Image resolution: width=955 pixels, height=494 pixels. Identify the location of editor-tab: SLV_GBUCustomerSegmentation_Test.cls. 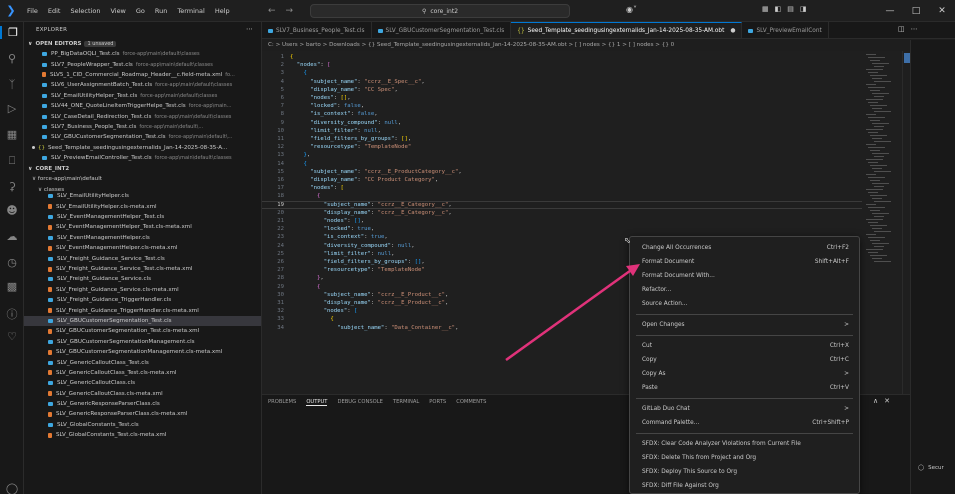
(442, 30).